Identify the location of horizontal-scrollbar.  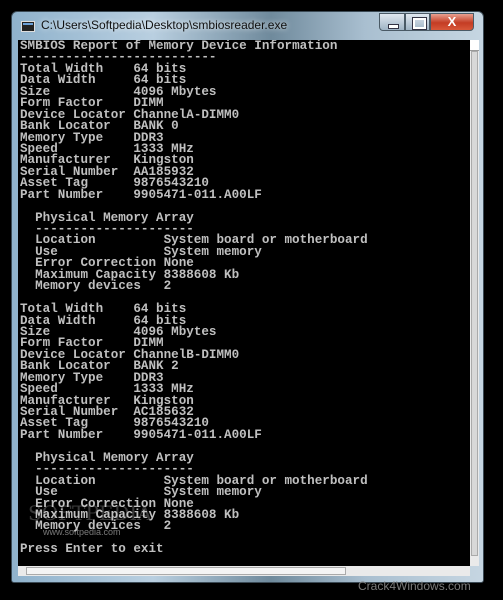
(244, 571).